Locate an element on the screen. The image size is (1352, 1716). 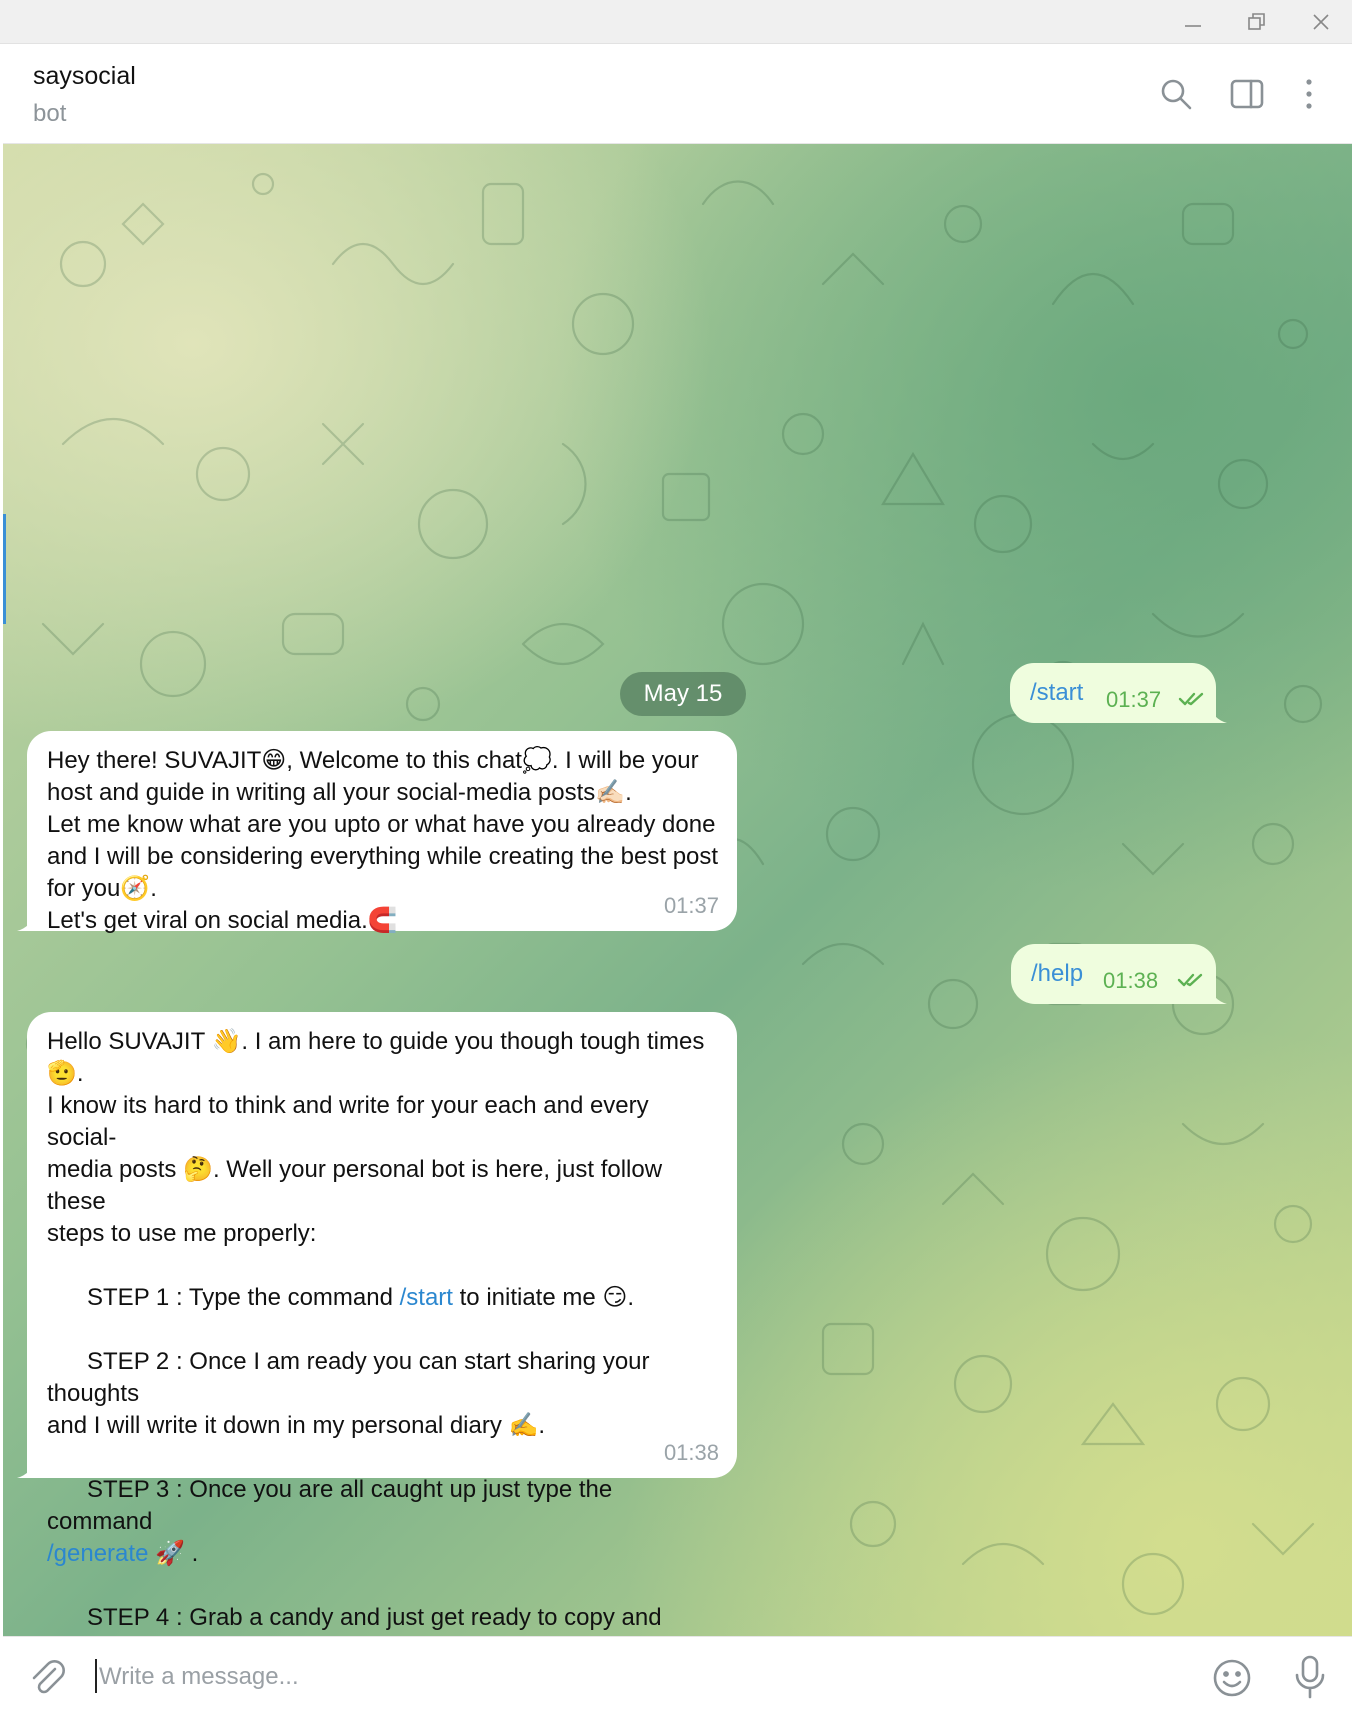
microphone-button is located at coordinates (1310, 1677).